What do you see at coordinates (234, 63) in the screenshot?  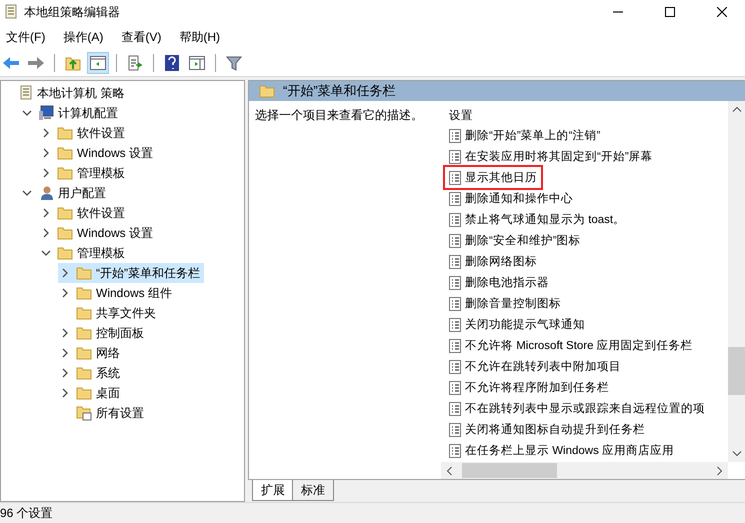 I see `filter-icon` at bounding box center [234, 63].